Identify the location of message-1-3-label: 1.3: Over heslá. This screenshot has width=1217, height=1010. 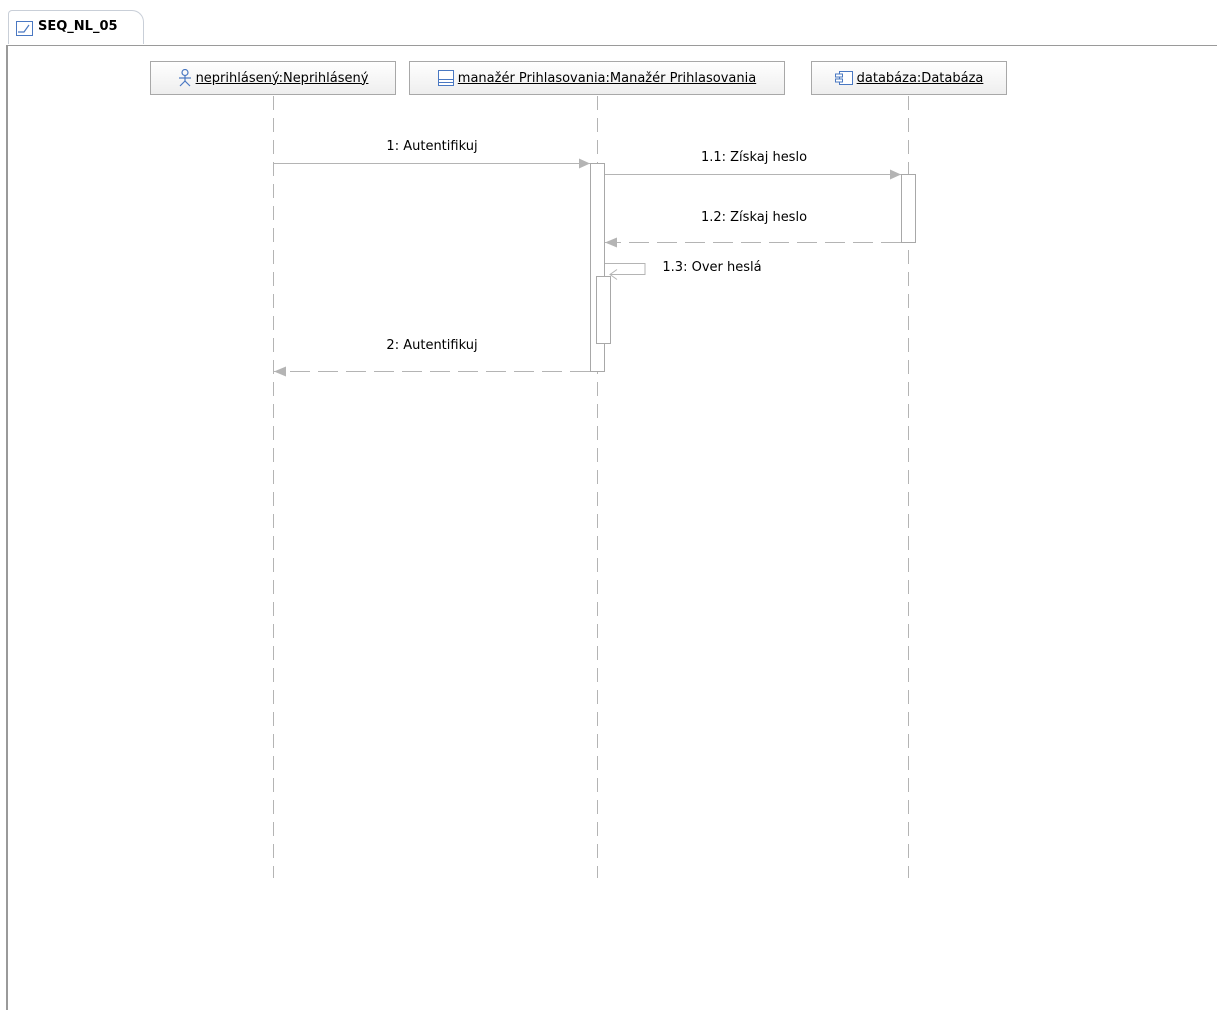
(712, 267).